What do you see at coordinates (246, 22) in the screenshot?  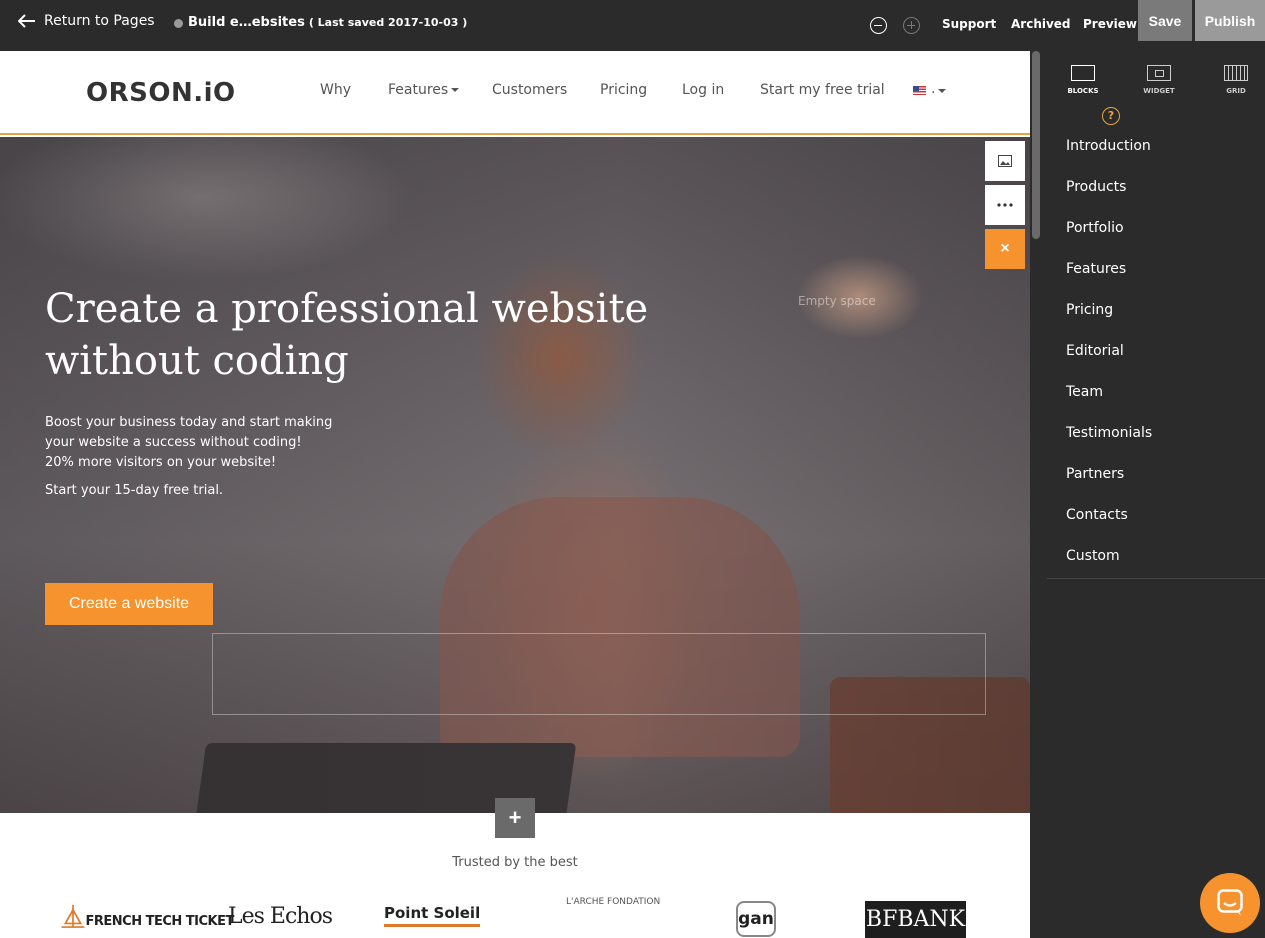 I see `document-title-text: Build e…ebsites` at bounding box center [246, 22].